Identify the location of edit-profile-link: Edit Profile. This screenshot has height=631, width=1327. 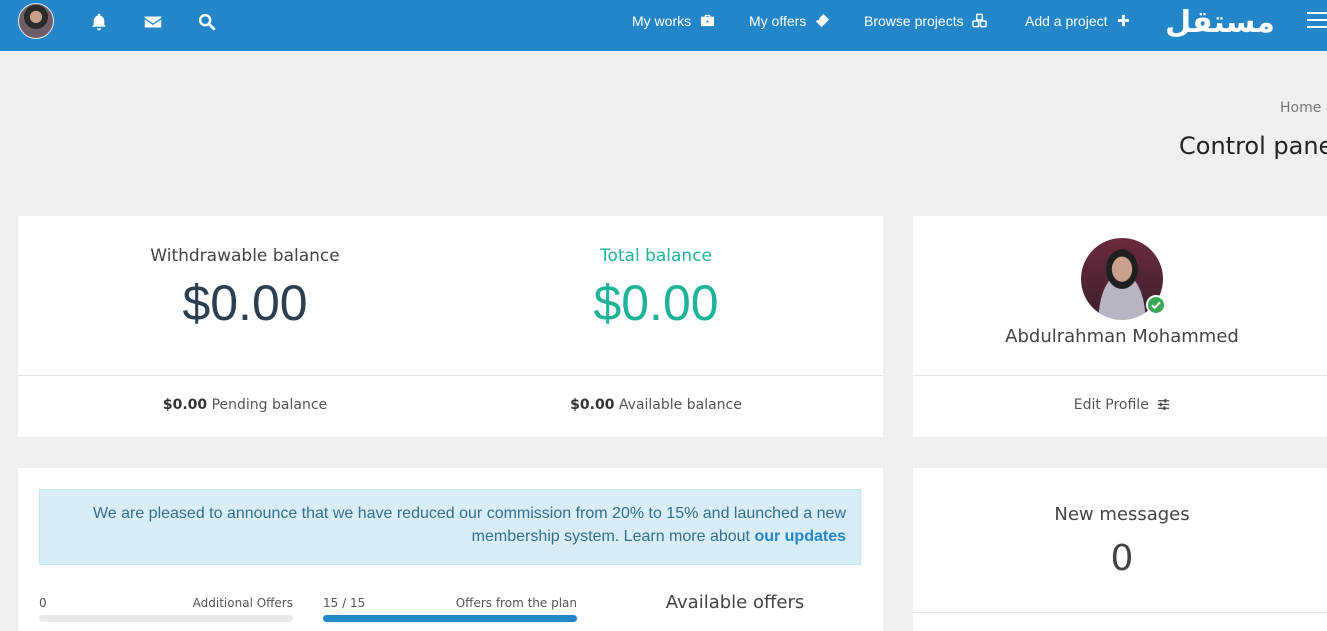
(1120, 405).